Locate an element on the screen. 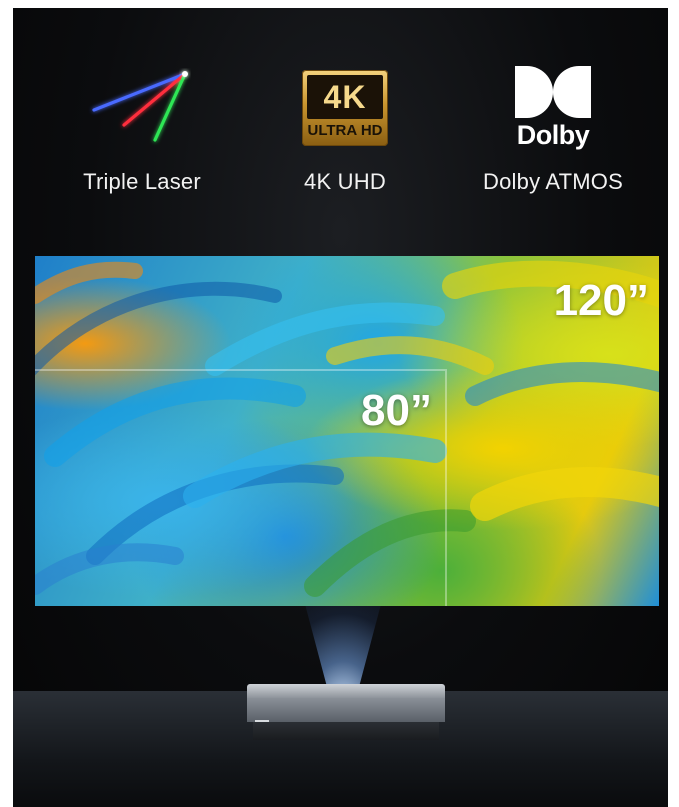  dolby-logo-icon: Dolby is located at coordinates (553, 108).